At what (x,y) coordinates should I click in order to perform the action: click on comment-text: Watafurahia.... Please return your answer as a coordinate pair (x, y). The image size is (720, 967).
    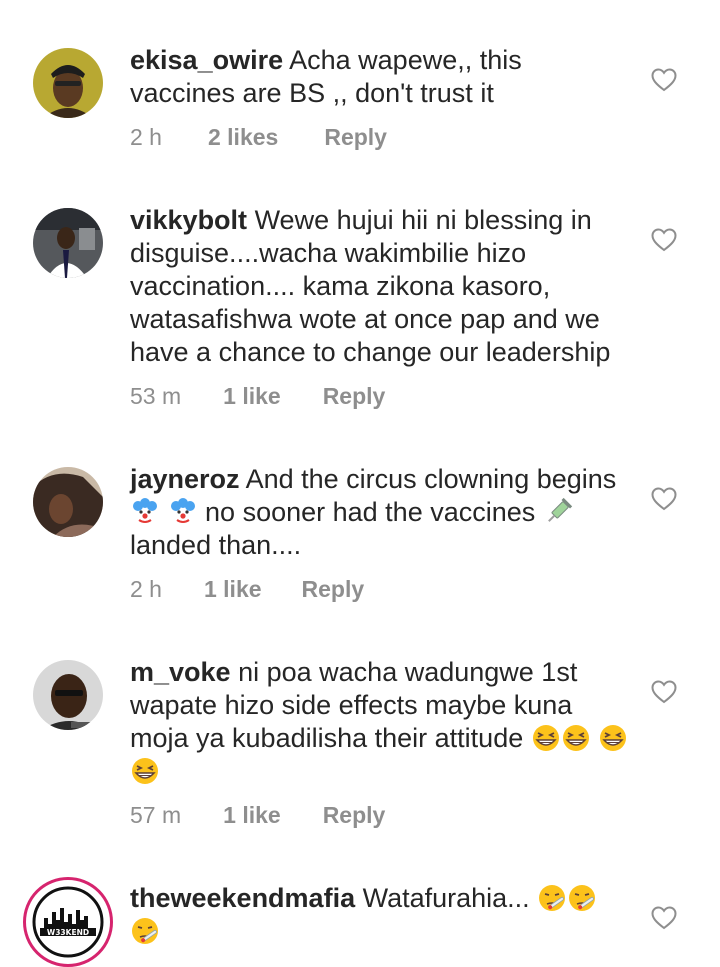
    Looking at the image, I should click on (446, 898).